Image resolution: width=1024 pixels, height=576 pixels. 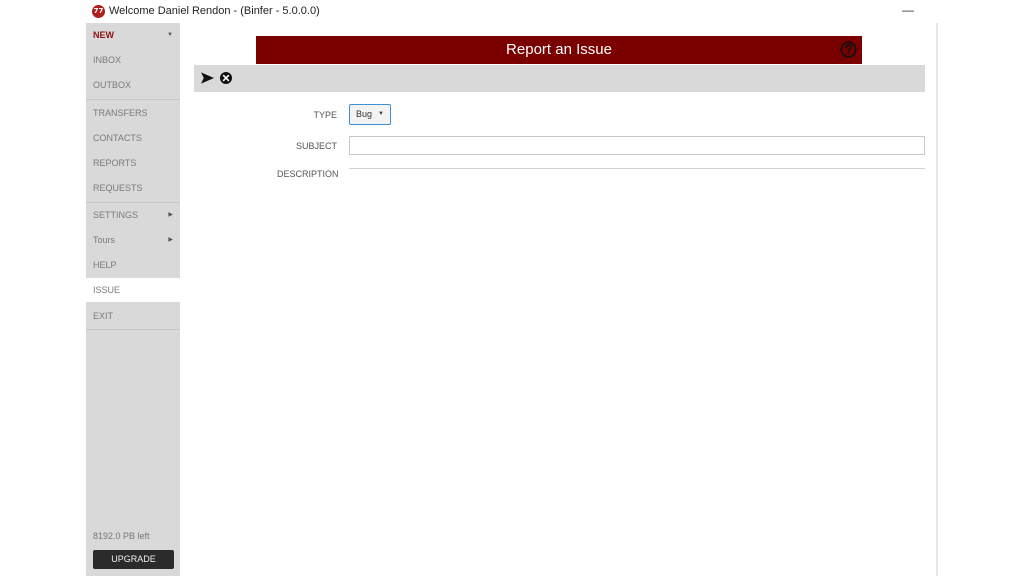 What do you see at coordinates (559, 78) in the screenshot?
I see `action-toolbar` at bounding box center [559, 78].